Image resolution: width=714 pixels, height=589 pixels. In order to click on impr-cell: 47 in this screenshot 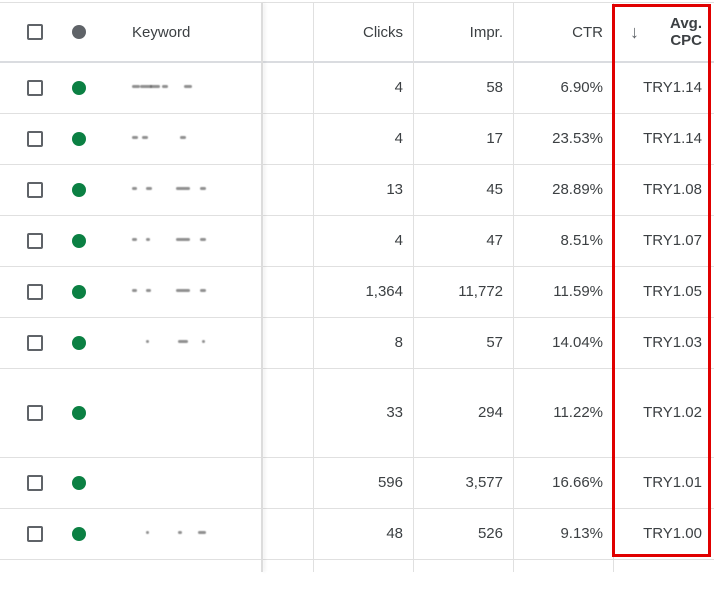, I will do `click(494, 240)`.